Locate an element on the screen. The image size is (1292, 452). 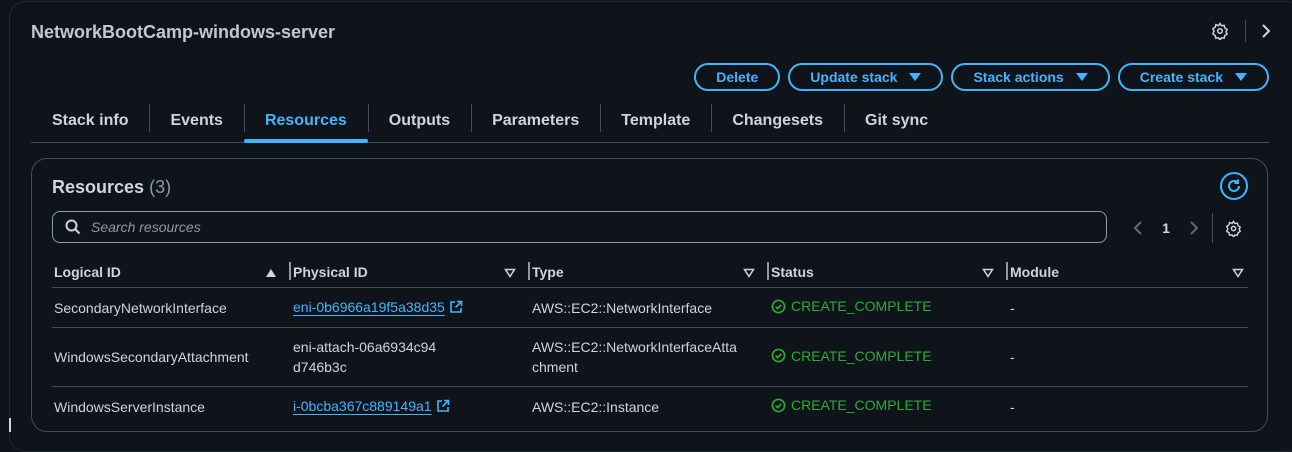
column-label: Physical ID is located at coordinates (330, 272).